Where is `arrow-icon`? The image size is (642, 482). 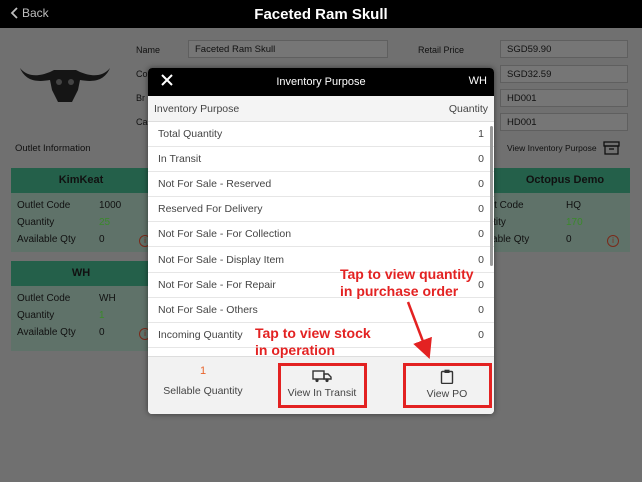 arrow-icon is located at coordinates (419, 330).